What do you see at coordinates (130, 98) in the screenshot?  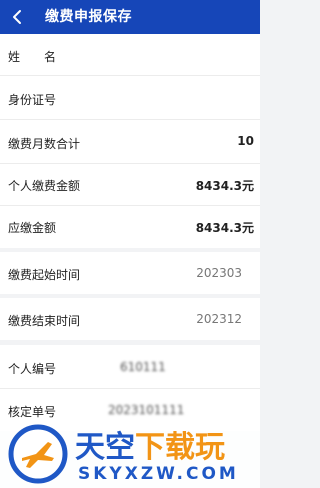 I see `info-row-id-number: 身份证号` at bounding box center [130, 98].